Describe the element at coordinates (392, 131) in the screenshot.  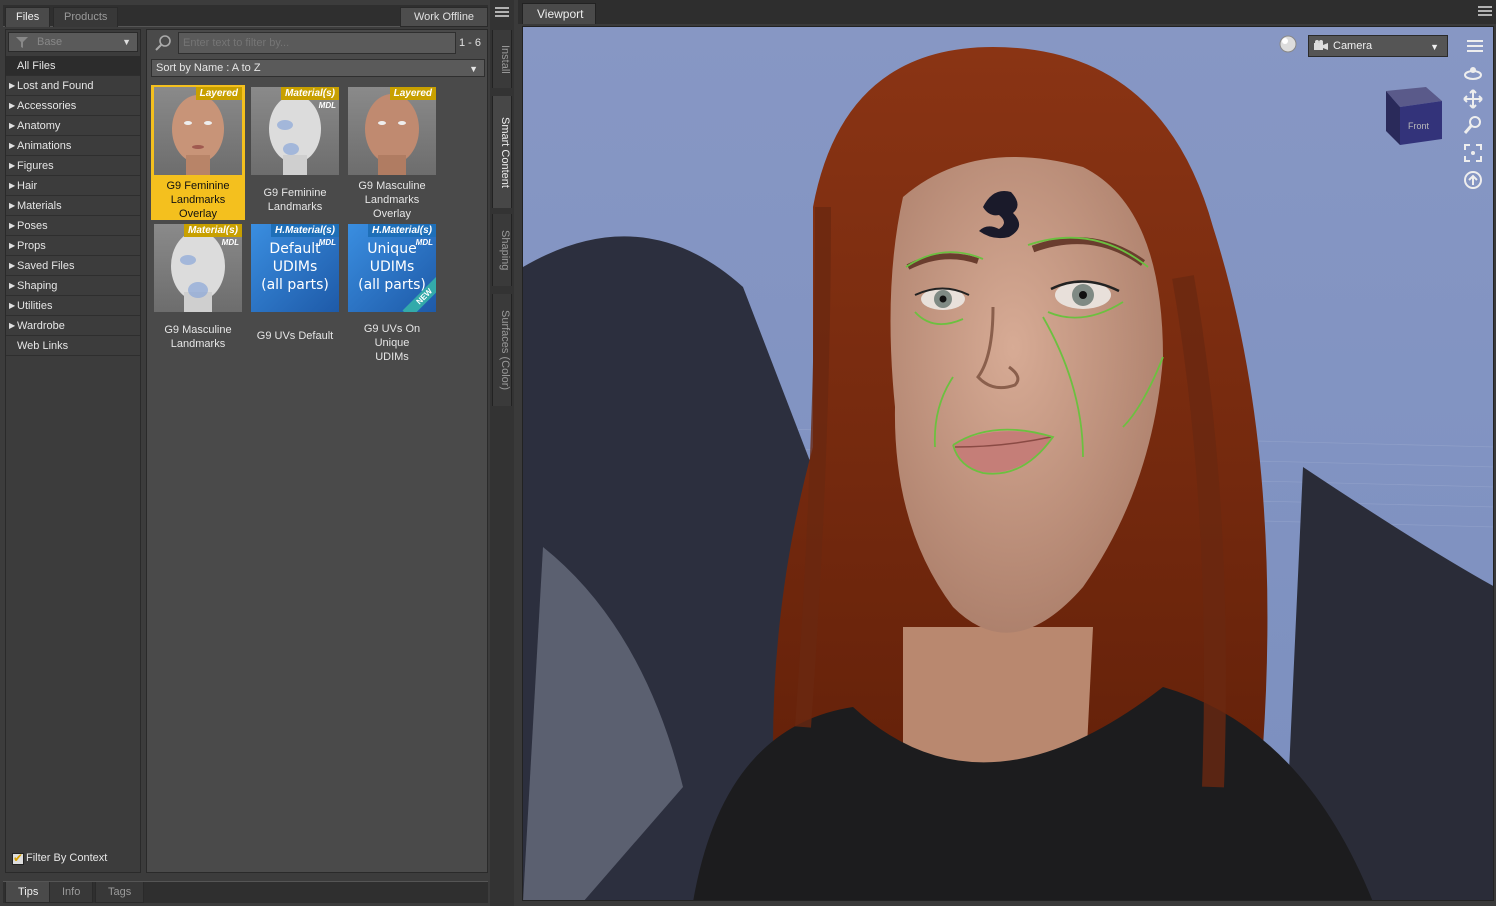
I see `asset-thumbnail: Layered` at that location.